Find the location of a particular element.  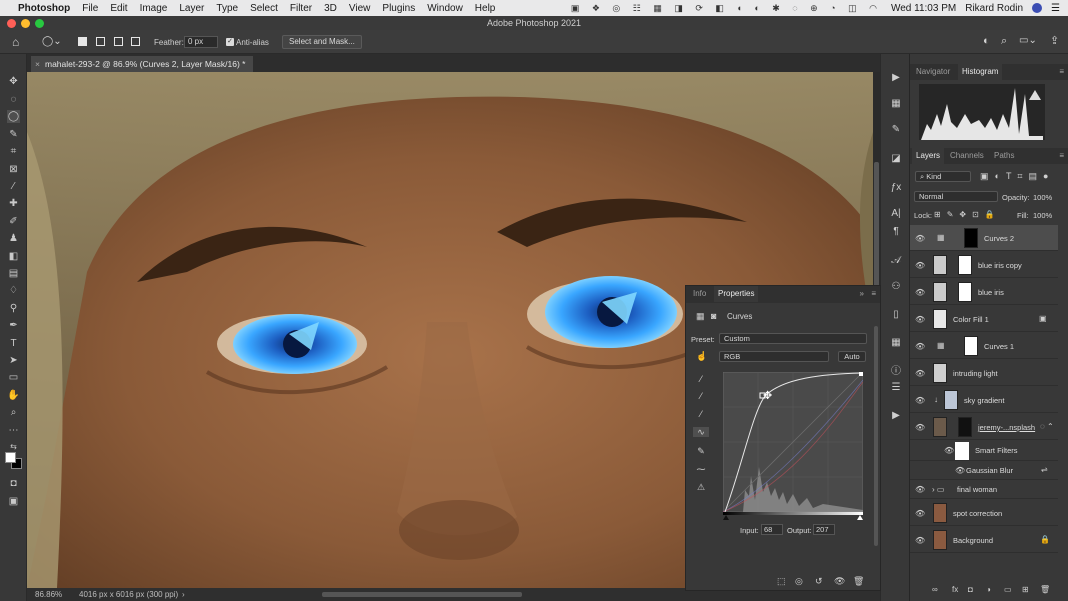

path-select-tool-icon: ➤ is located at coordinates (13, 360).